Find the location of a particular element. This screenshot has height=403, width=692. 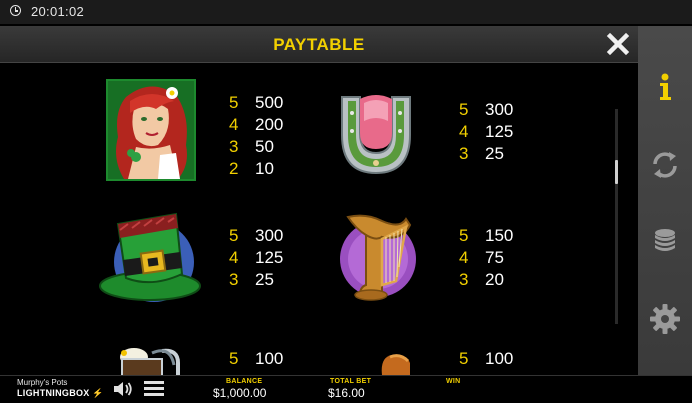

leprechaun-hat-symbol-icon is located at coordinates (150, 257).